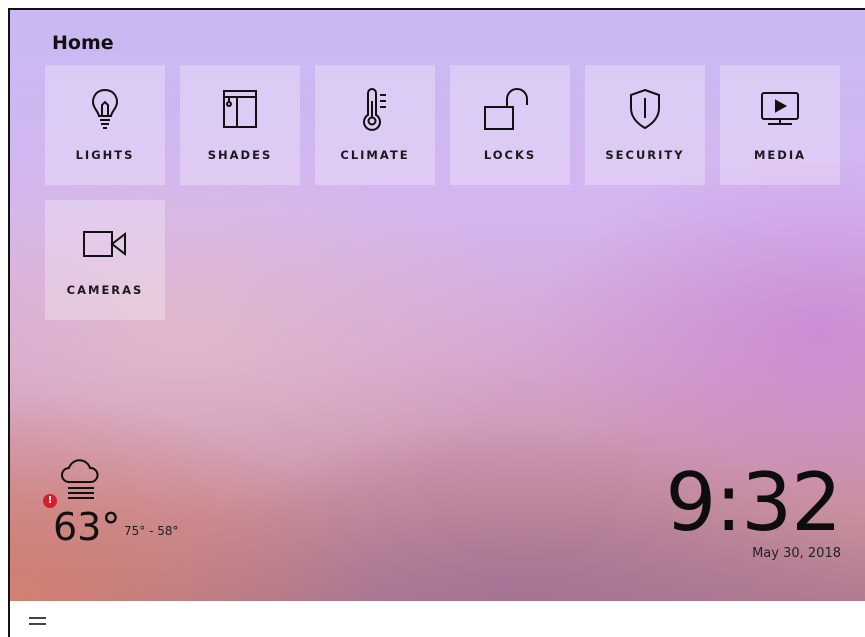 This screenshot has width=865, height=637. Describe the element at coordinates (437, 619) in the screenshot. I see `bottom-bar` at that location.